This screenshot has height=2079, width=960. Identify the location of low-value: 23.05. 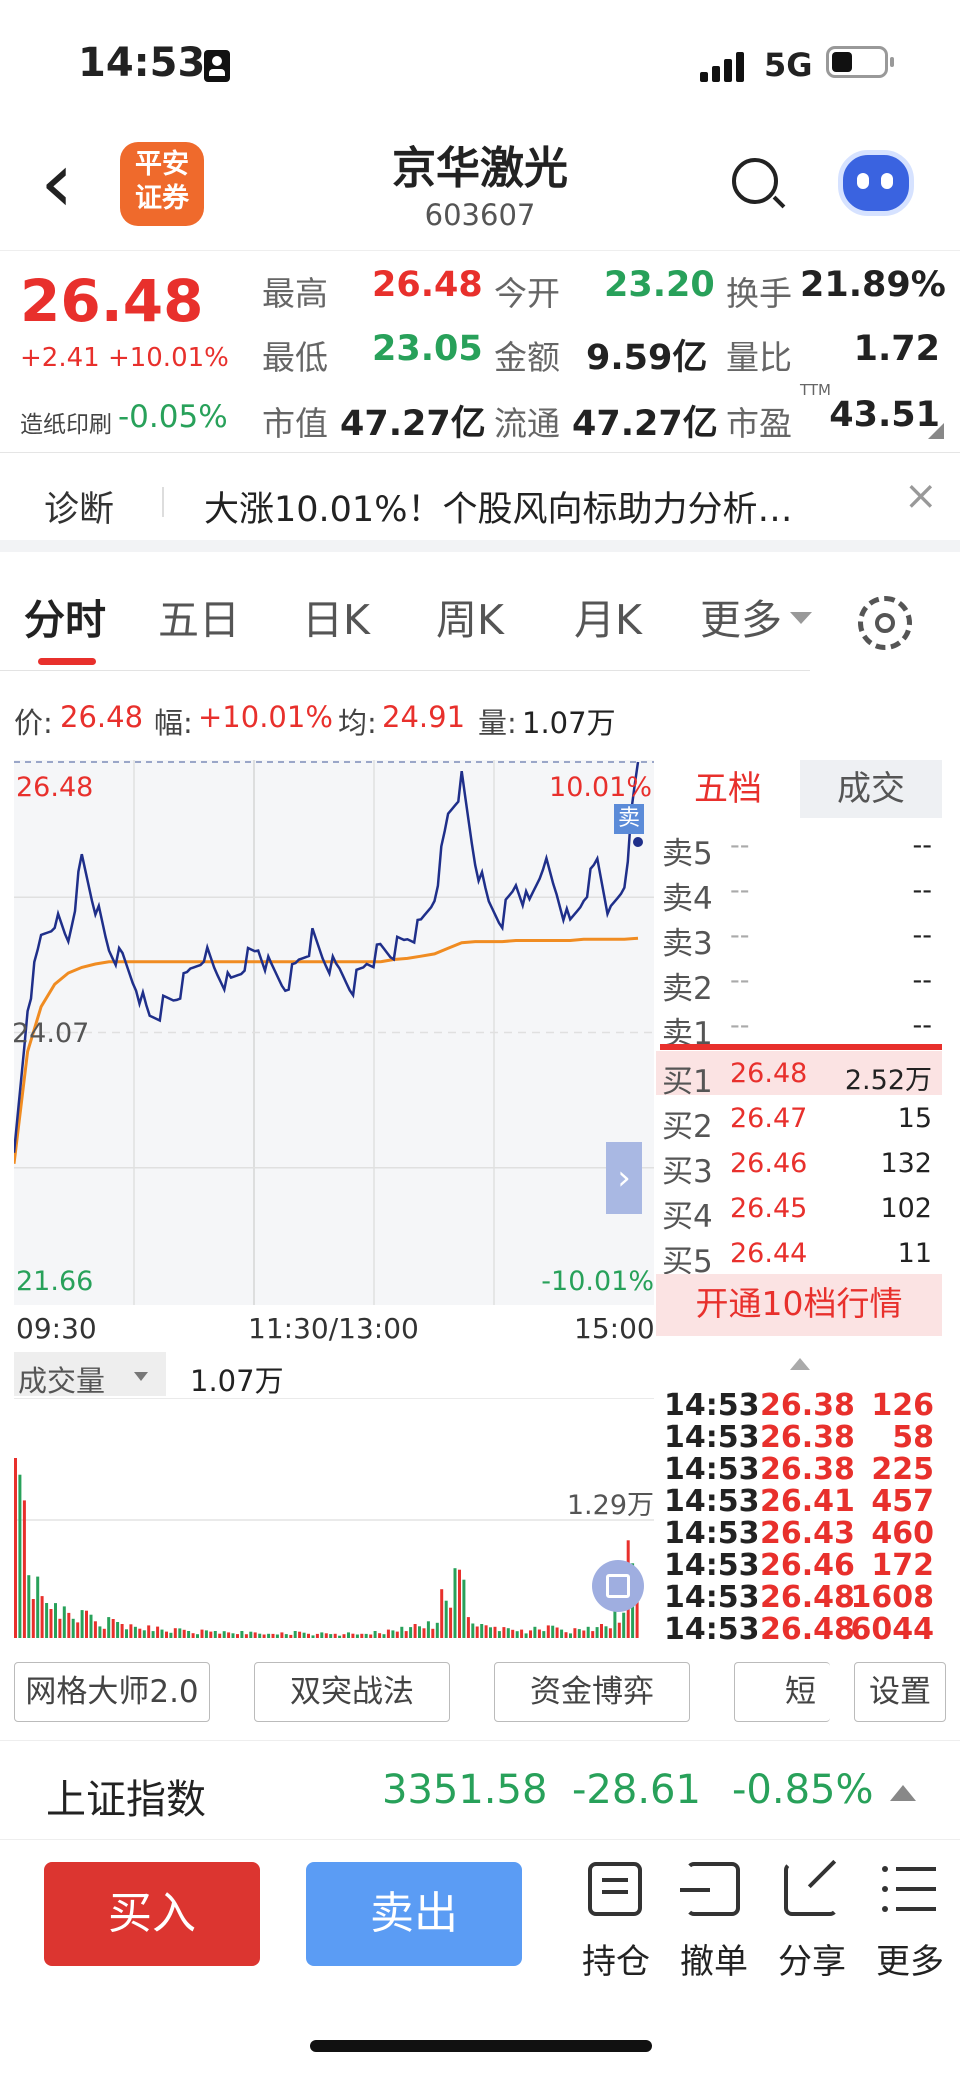
(427, 349).